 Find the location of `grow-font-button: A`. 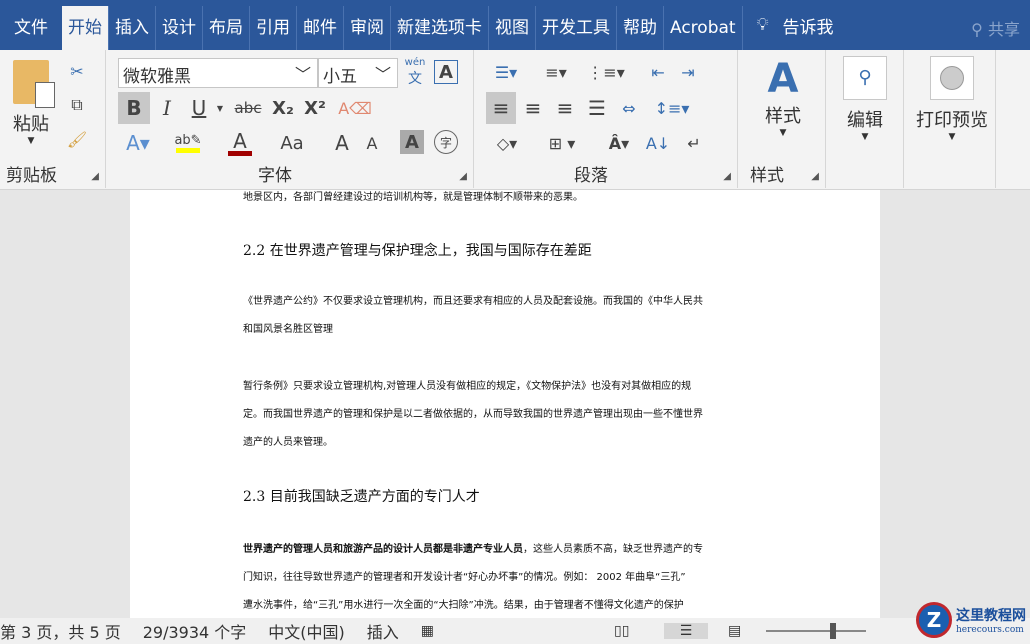

grow-font-button: A is located at coordinates (342, 143).